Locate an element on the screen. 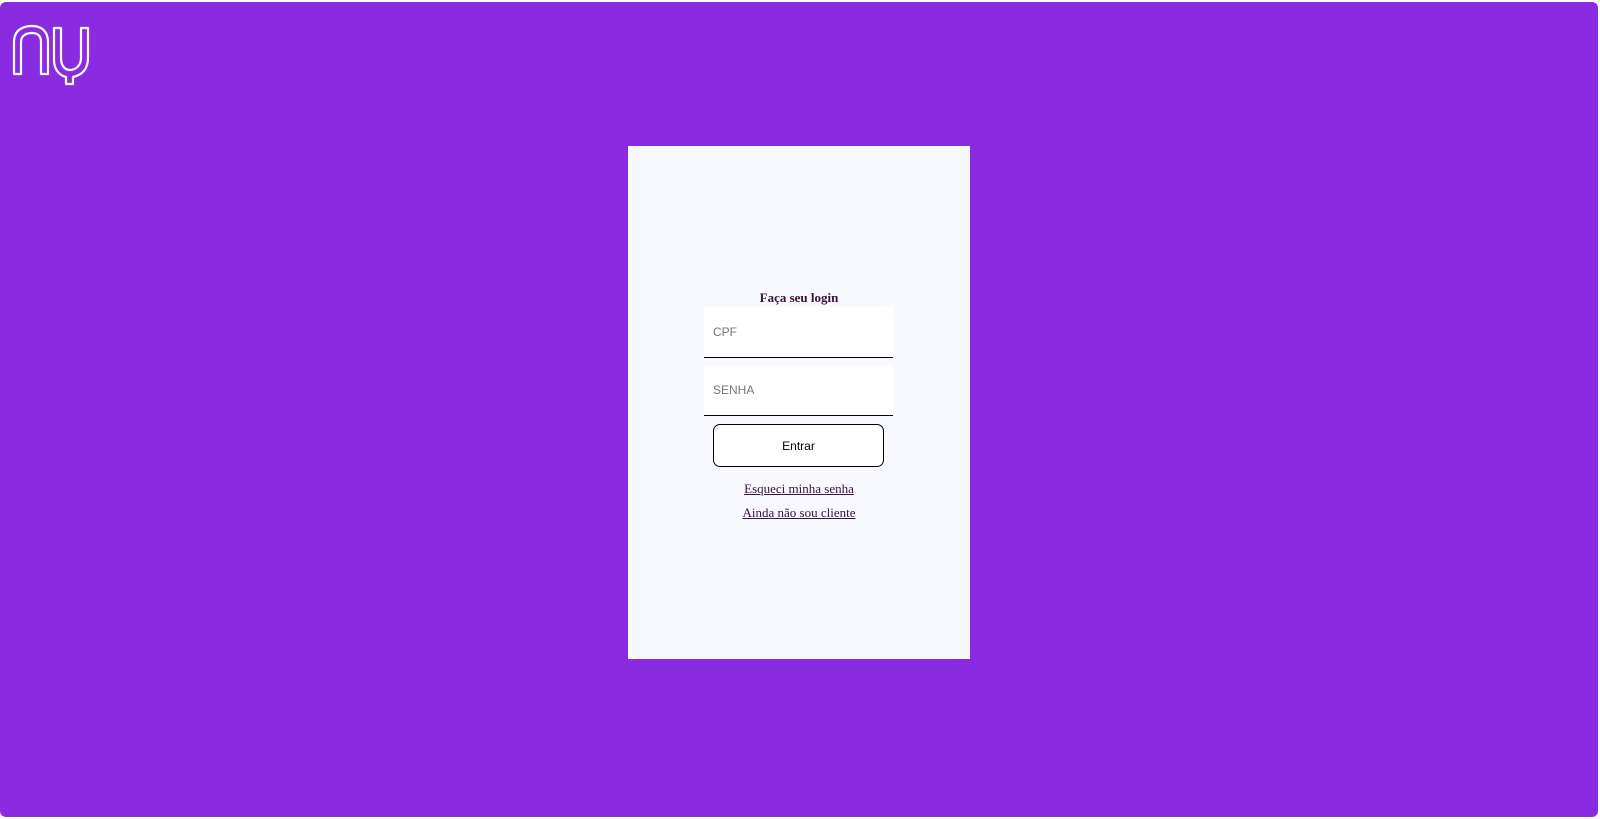 The height and width of the screenshot is (819, 1600). login-title: Faça seu login is located at coordinates (799, 297).